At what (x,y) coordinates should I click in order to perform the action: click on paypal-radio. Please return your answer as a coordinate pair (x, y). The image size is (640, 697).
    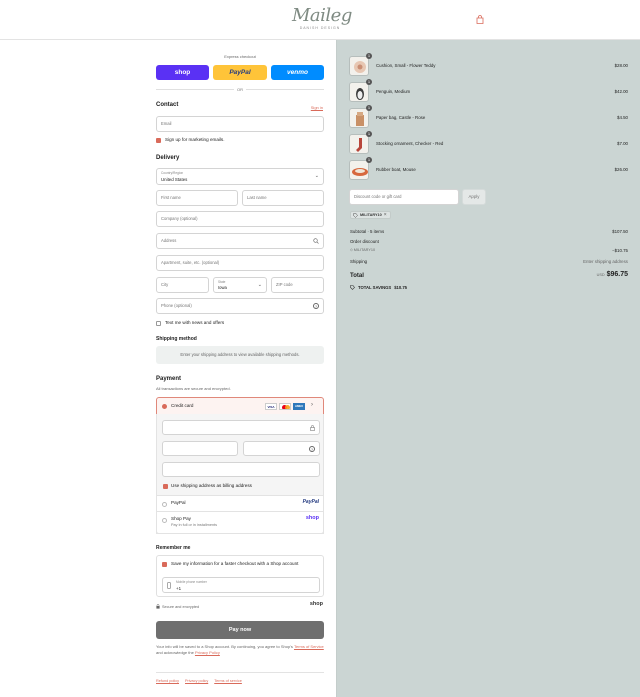
    Looking at the image, I should click on (164, 504).